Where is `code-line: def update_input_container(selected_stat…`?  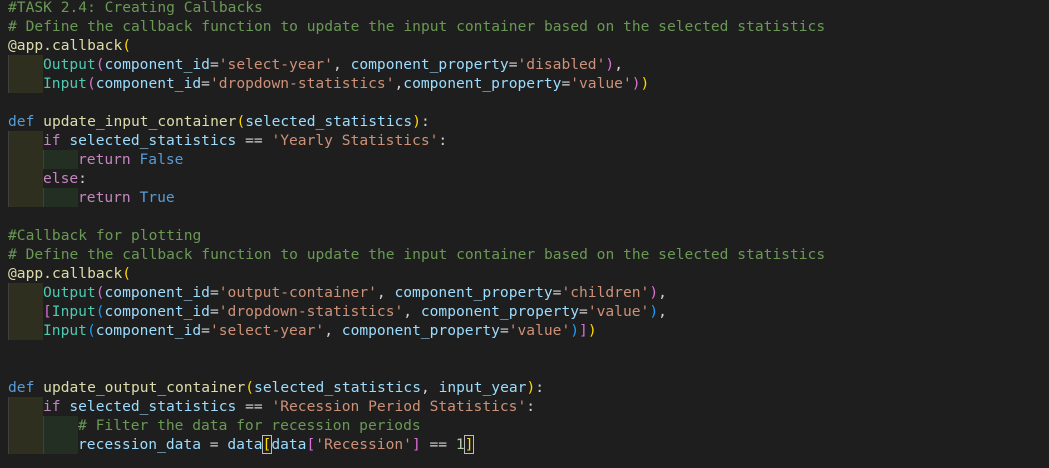 code-line: def update_input_container(selected_stat… is located at coordinates (219, 121).